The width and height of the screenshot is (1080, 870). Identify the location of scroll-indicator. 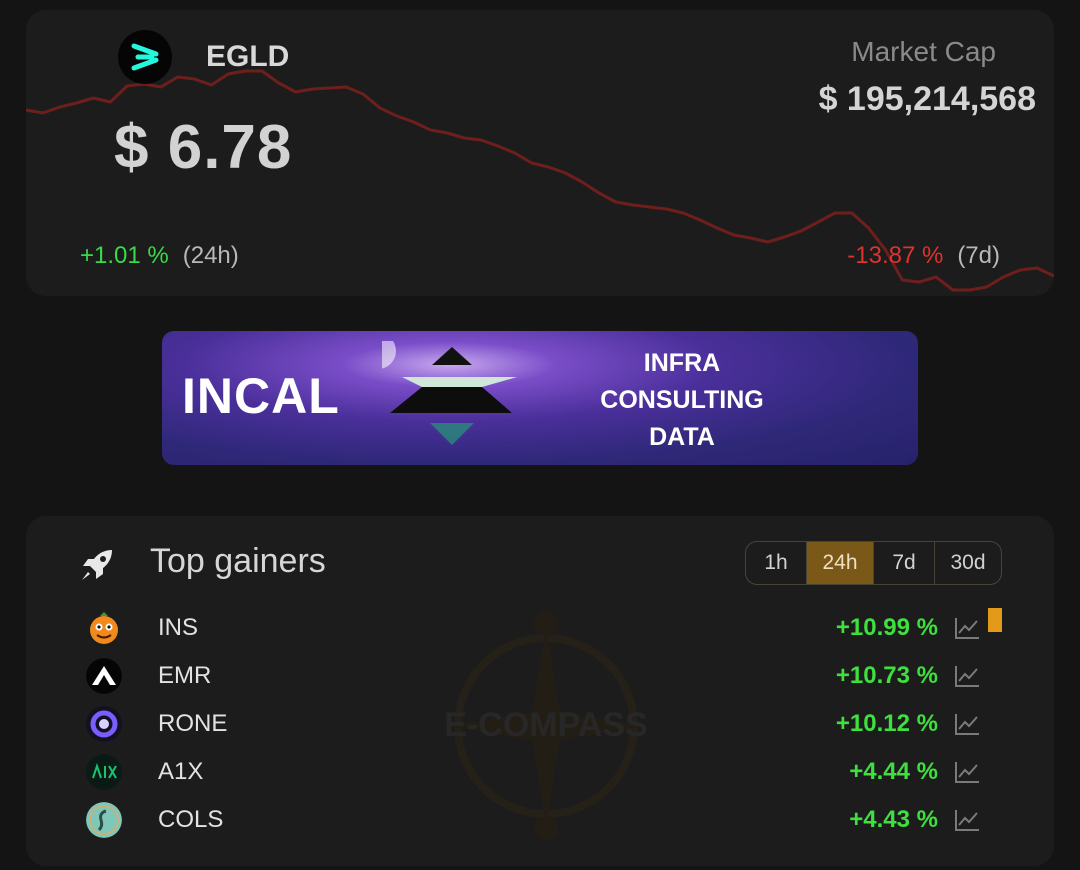
(995, 620).